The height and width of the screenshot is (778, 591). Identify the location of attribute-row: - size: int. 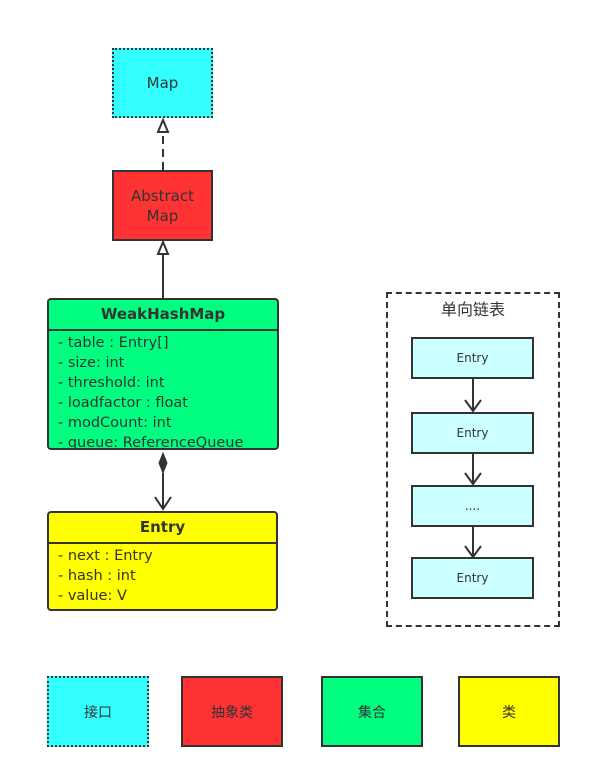
(91, 363).